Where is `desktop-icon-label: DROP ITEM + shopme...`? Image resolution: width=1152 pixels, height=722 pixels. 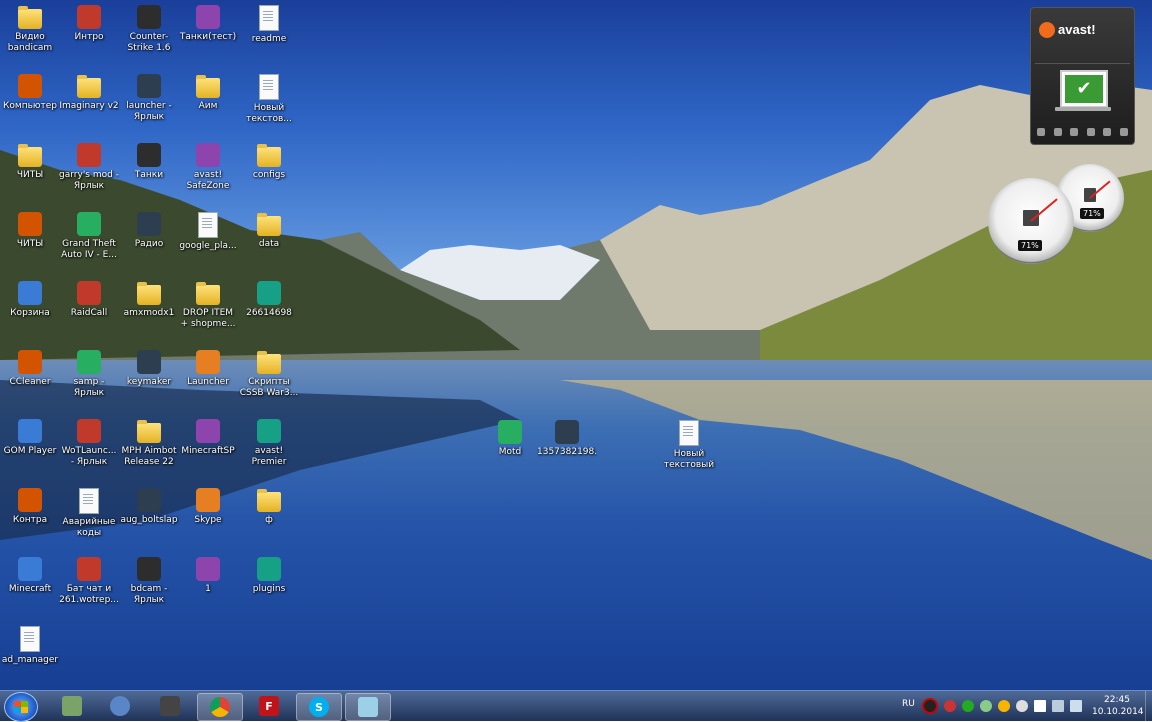
desktop-icon-label: DROP ITEM + shopme... is located at coordinates (208, 318).